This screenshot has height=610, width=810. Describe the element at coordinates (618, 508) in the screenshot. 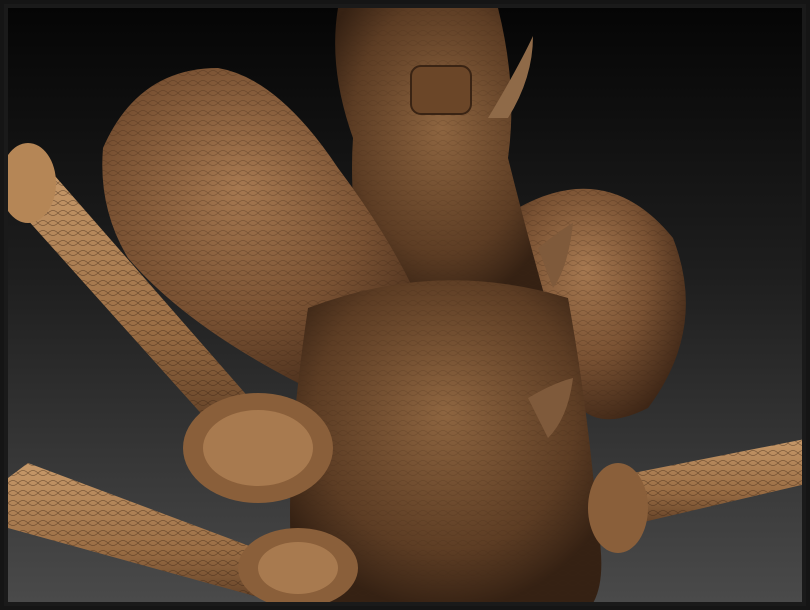

I see `leg-joint-right` at that location.